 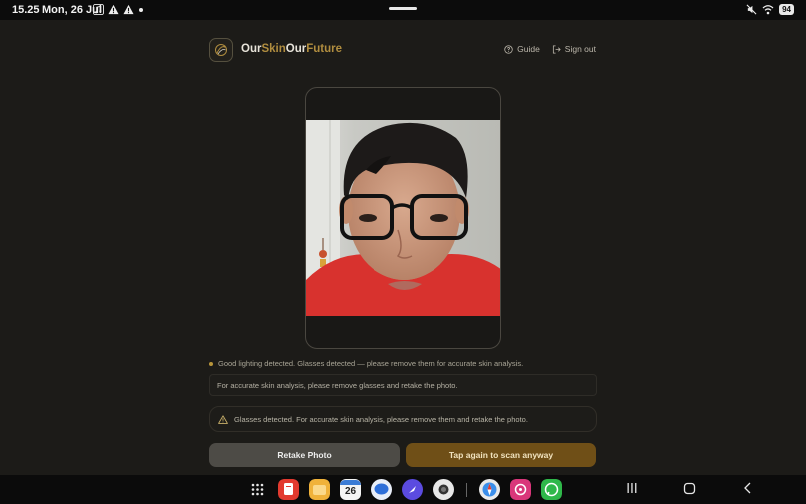 I want to click on dot-icon, so click(x=141, y=9).